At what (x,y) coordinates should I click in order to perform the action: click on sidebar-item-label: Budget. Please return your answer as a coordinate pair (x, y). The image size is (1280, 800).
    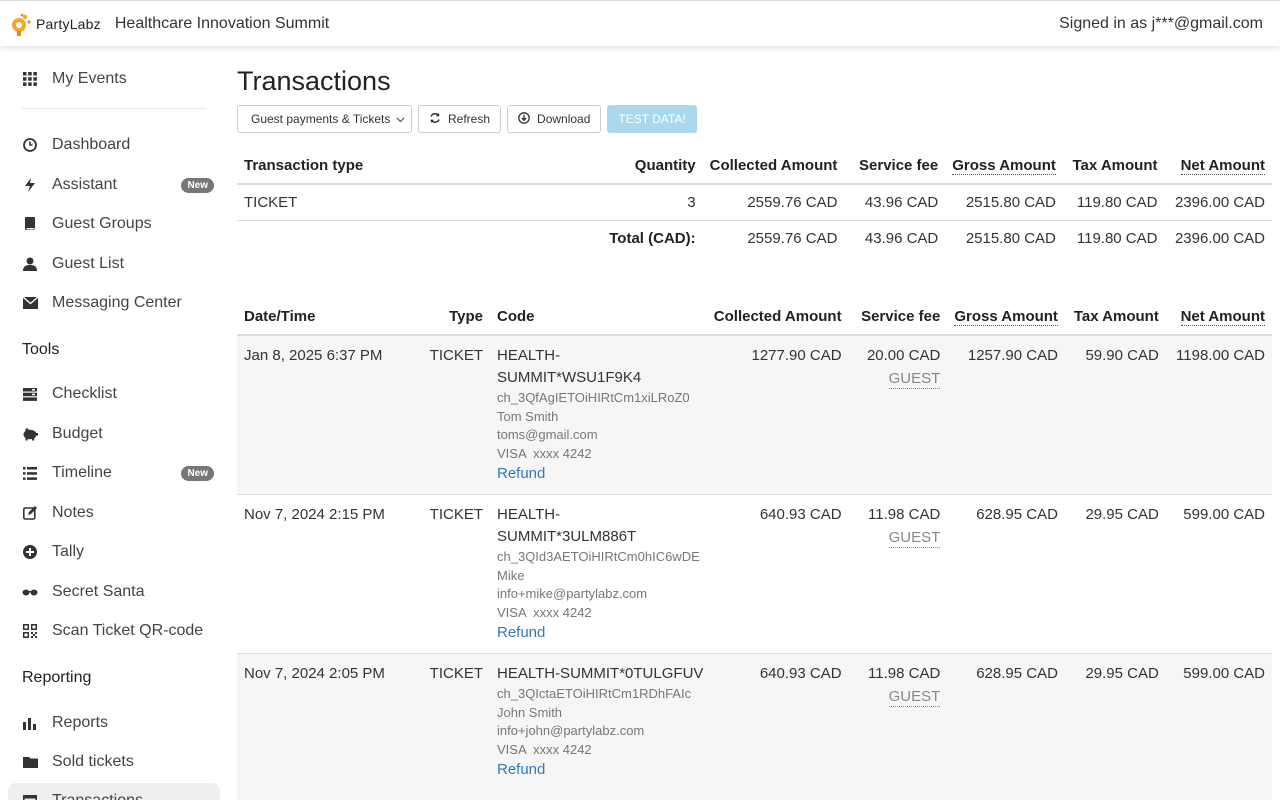
    Looking at the image, I should click on (77, 433).